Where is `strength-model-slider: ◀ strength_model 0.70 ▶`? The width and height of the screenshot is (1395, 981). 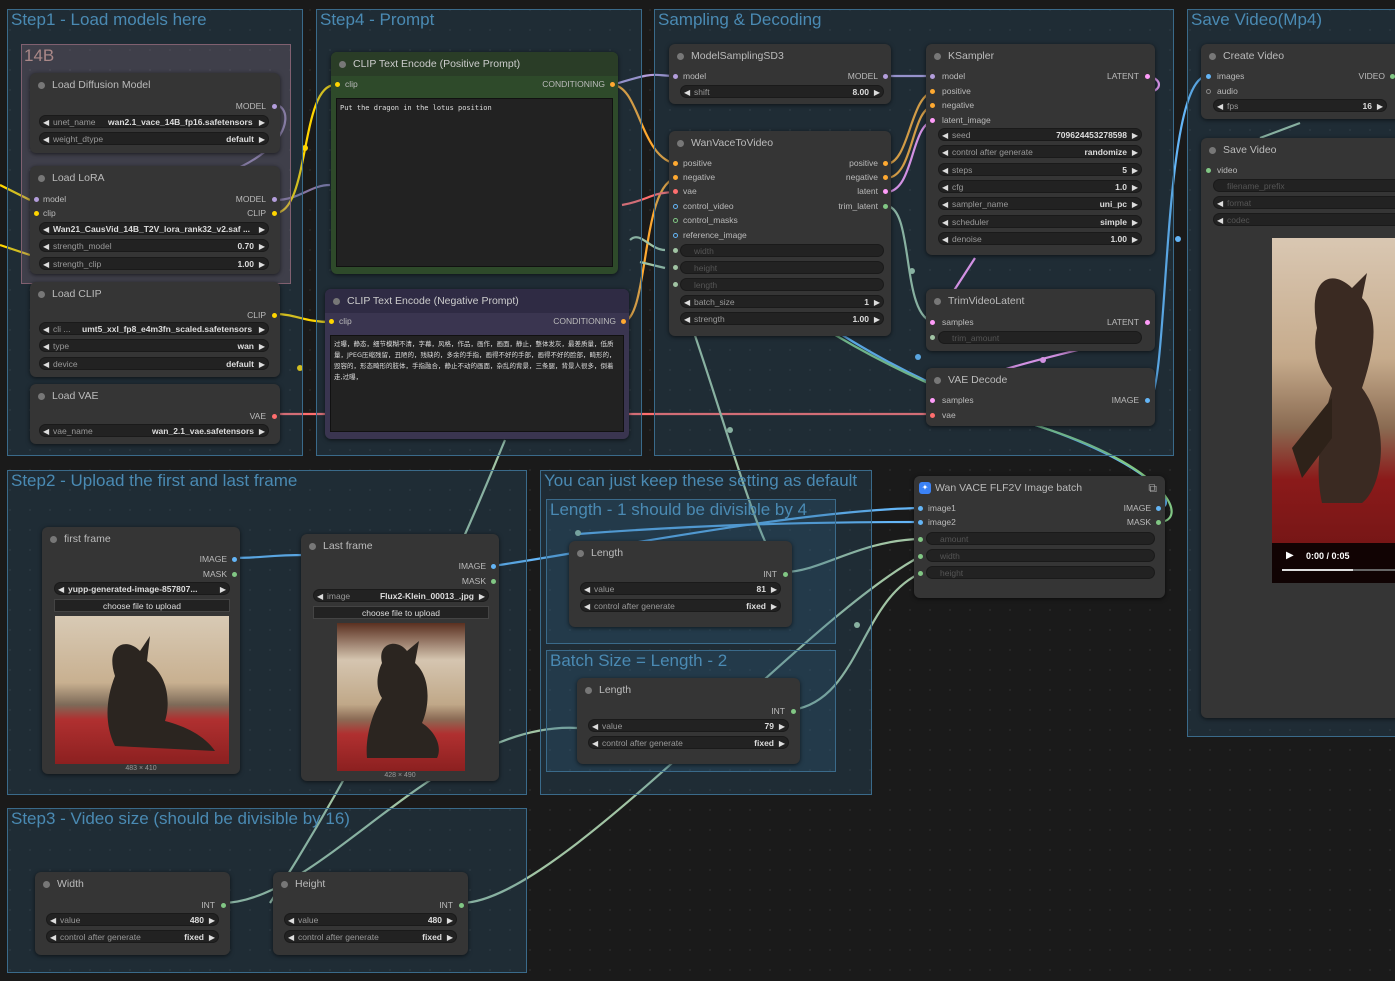
strength-model-slider: ◀ strength_model 0.70 ▶ is located at coordinates (154, 245).